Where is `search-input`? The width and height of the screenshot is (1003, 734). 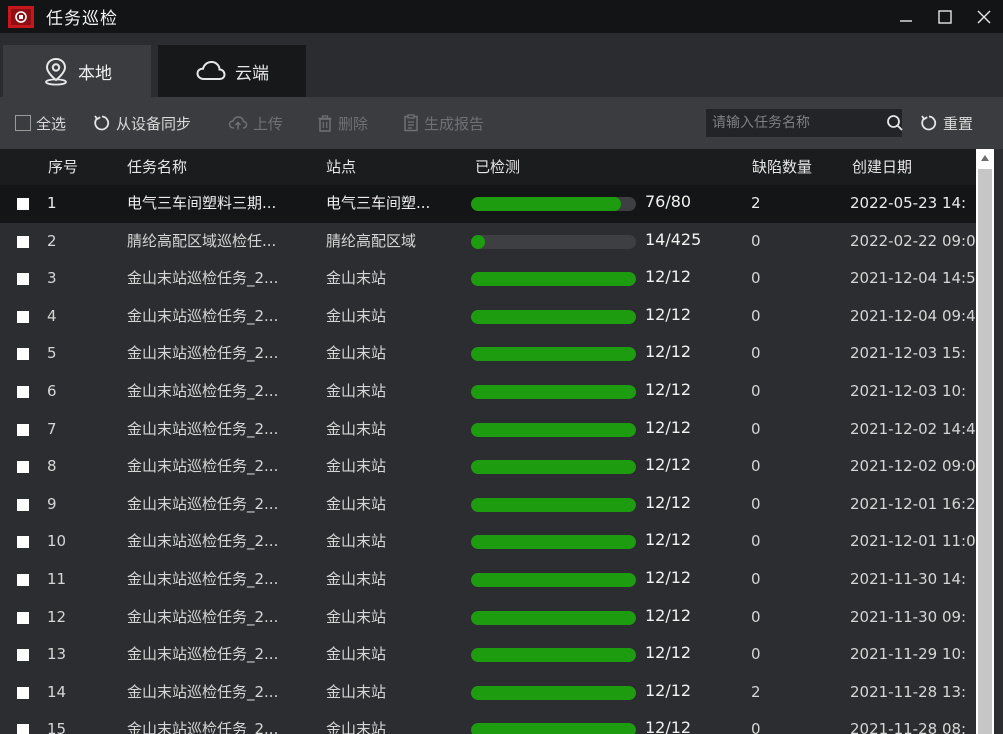 search-input is located at coordinates (796, 123).